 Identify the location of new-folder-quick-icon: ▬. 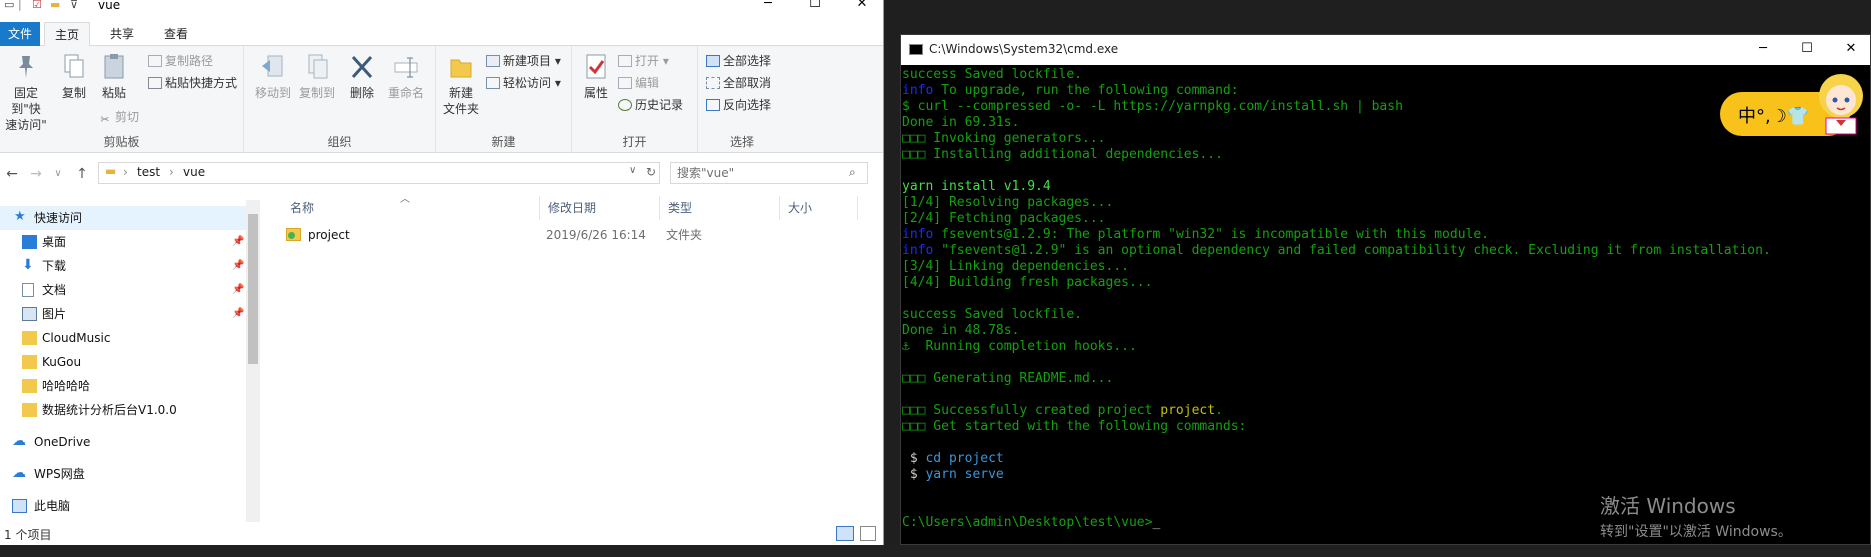
(55, 6).